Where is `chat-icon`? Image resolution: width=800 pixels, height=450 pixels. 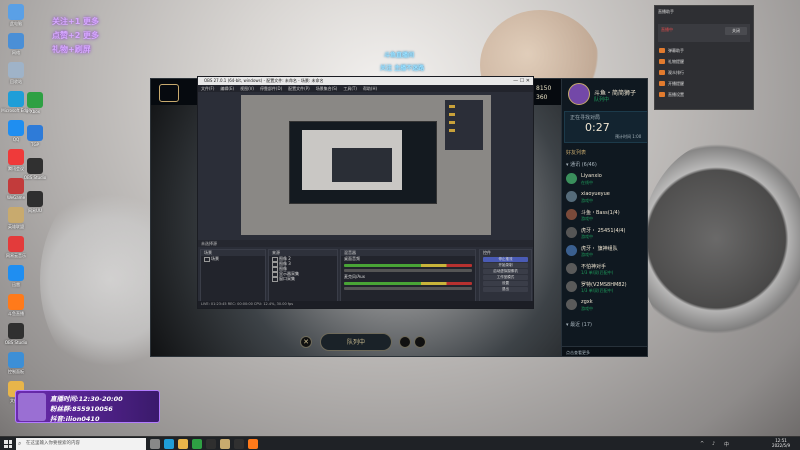
chat-icon is located at coordinates (405, 342).